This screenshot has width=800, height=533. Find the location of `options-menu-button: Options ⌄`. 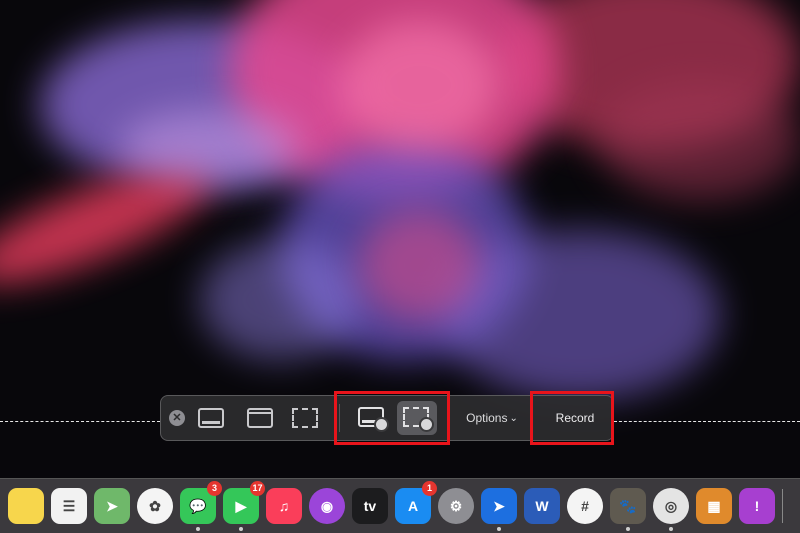

options-menu-button: Options ⌄ is located at coordinates (492, 418).